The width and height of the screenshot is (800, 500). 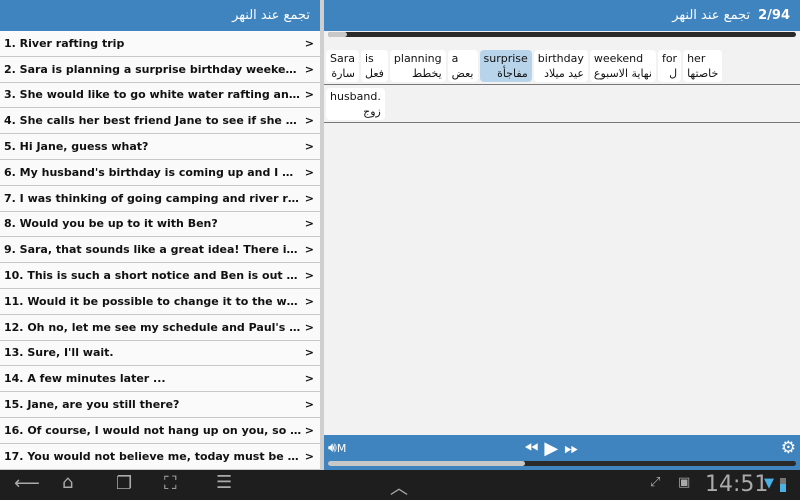 I want to click on word-chip: her خاصتها, so click(x=703, y=65).